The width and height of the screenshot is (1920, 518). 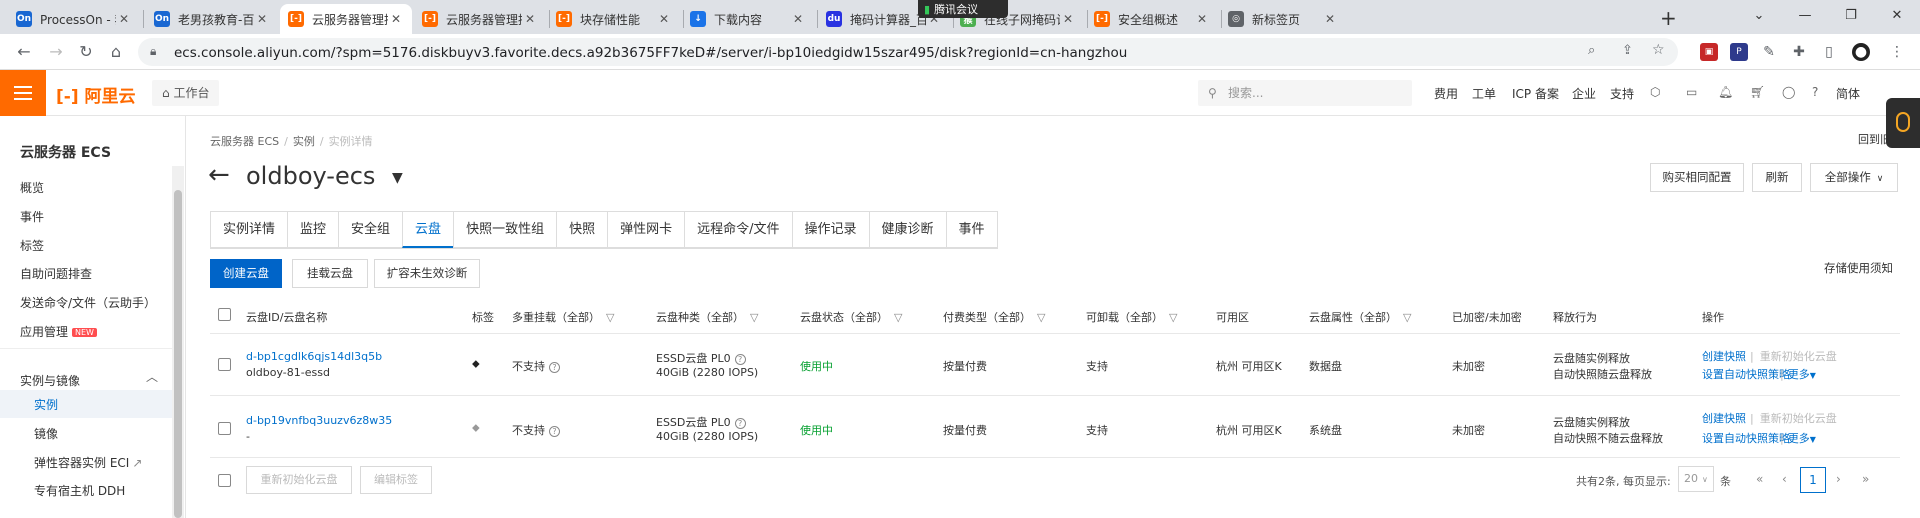 What do you see at coordinates (152, 376) in the screenshot?
I see `chevron-up-icon: ︿` at bounding box center [152, 376].